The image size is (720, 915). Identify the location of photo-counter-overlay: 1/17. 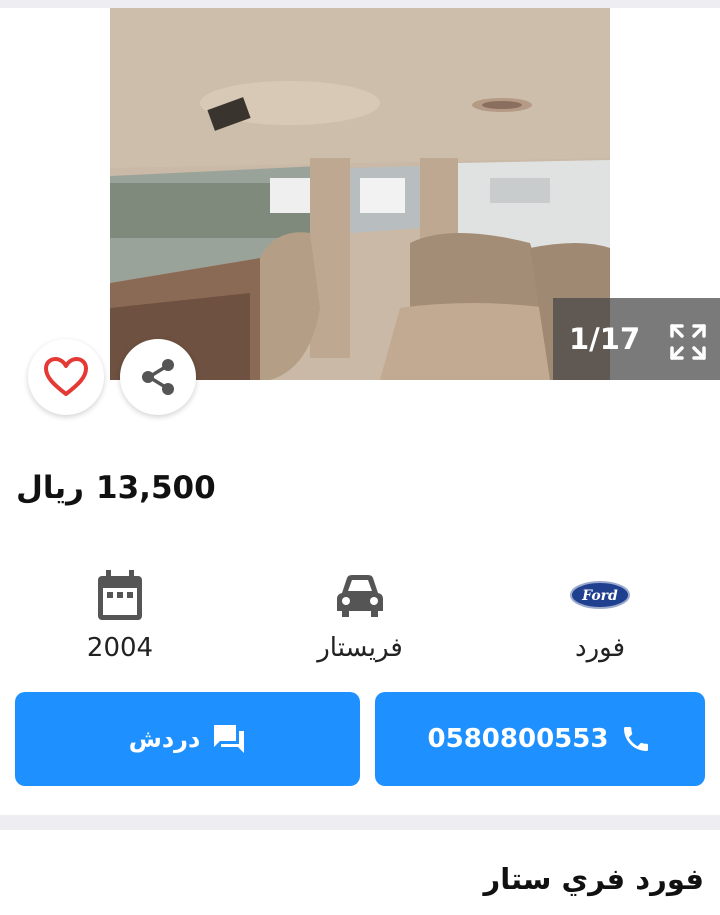
(636, 339).